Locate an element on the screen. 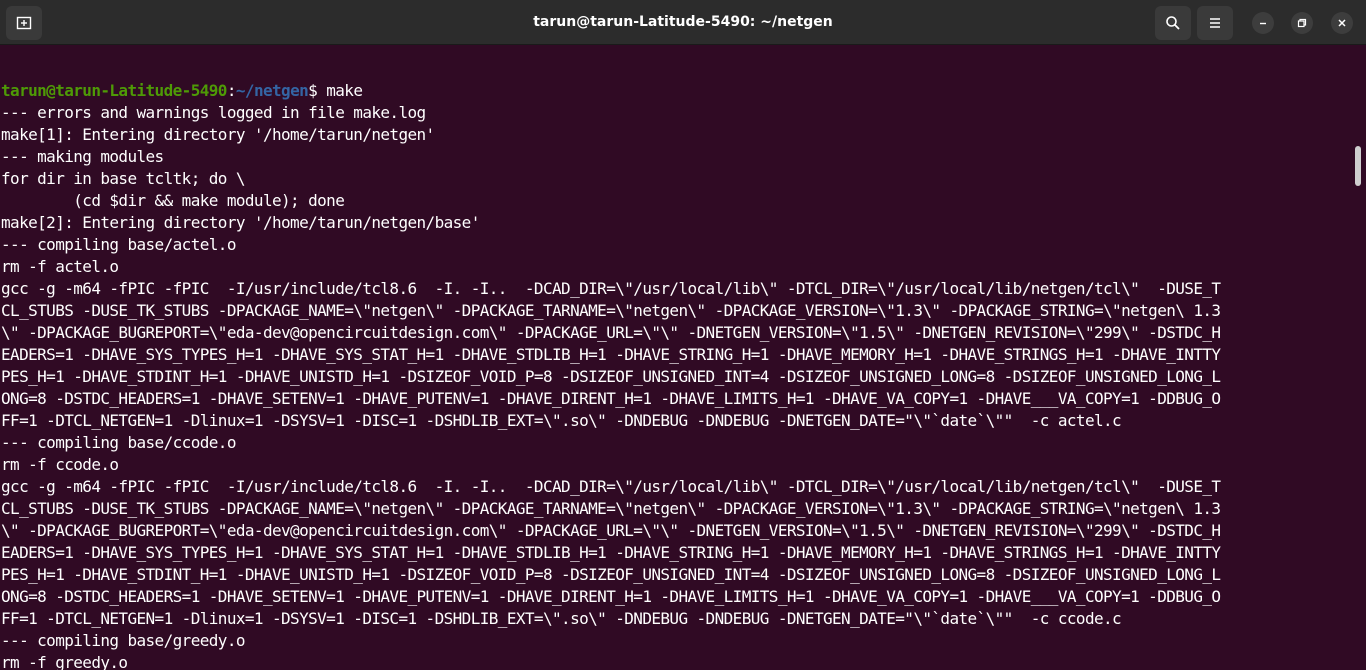  minimize-icon is located at coordinates (1263, 23).